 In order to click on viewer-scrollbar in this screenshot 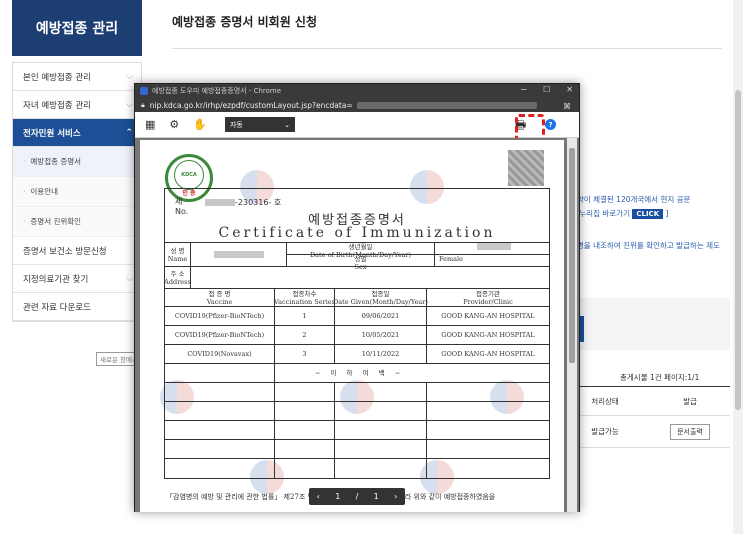, I will do `click(572, 325)`.